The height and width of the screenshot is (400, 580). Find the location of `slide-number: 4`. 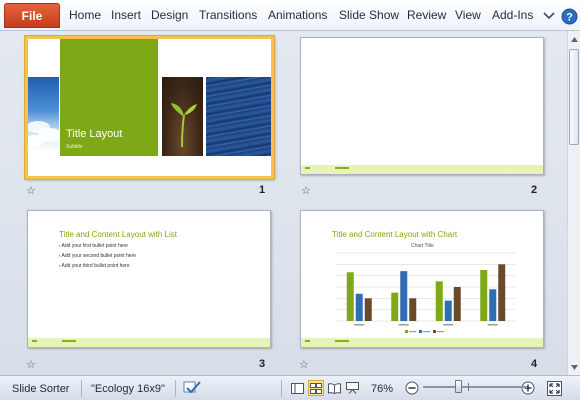

slide-number: 4 is located at coordinates (534, 364).